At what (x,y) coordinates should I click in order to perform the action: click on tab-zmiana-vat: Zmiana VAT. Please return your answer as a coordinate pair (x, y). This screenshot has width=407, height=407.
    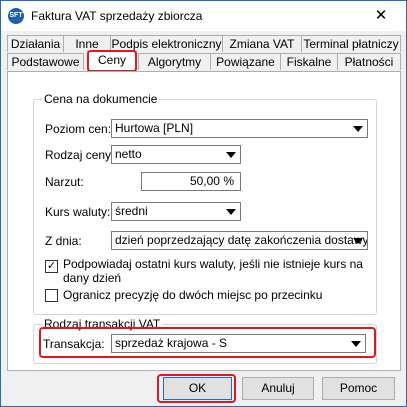
    Looking at the image, I should click on (262, 43).